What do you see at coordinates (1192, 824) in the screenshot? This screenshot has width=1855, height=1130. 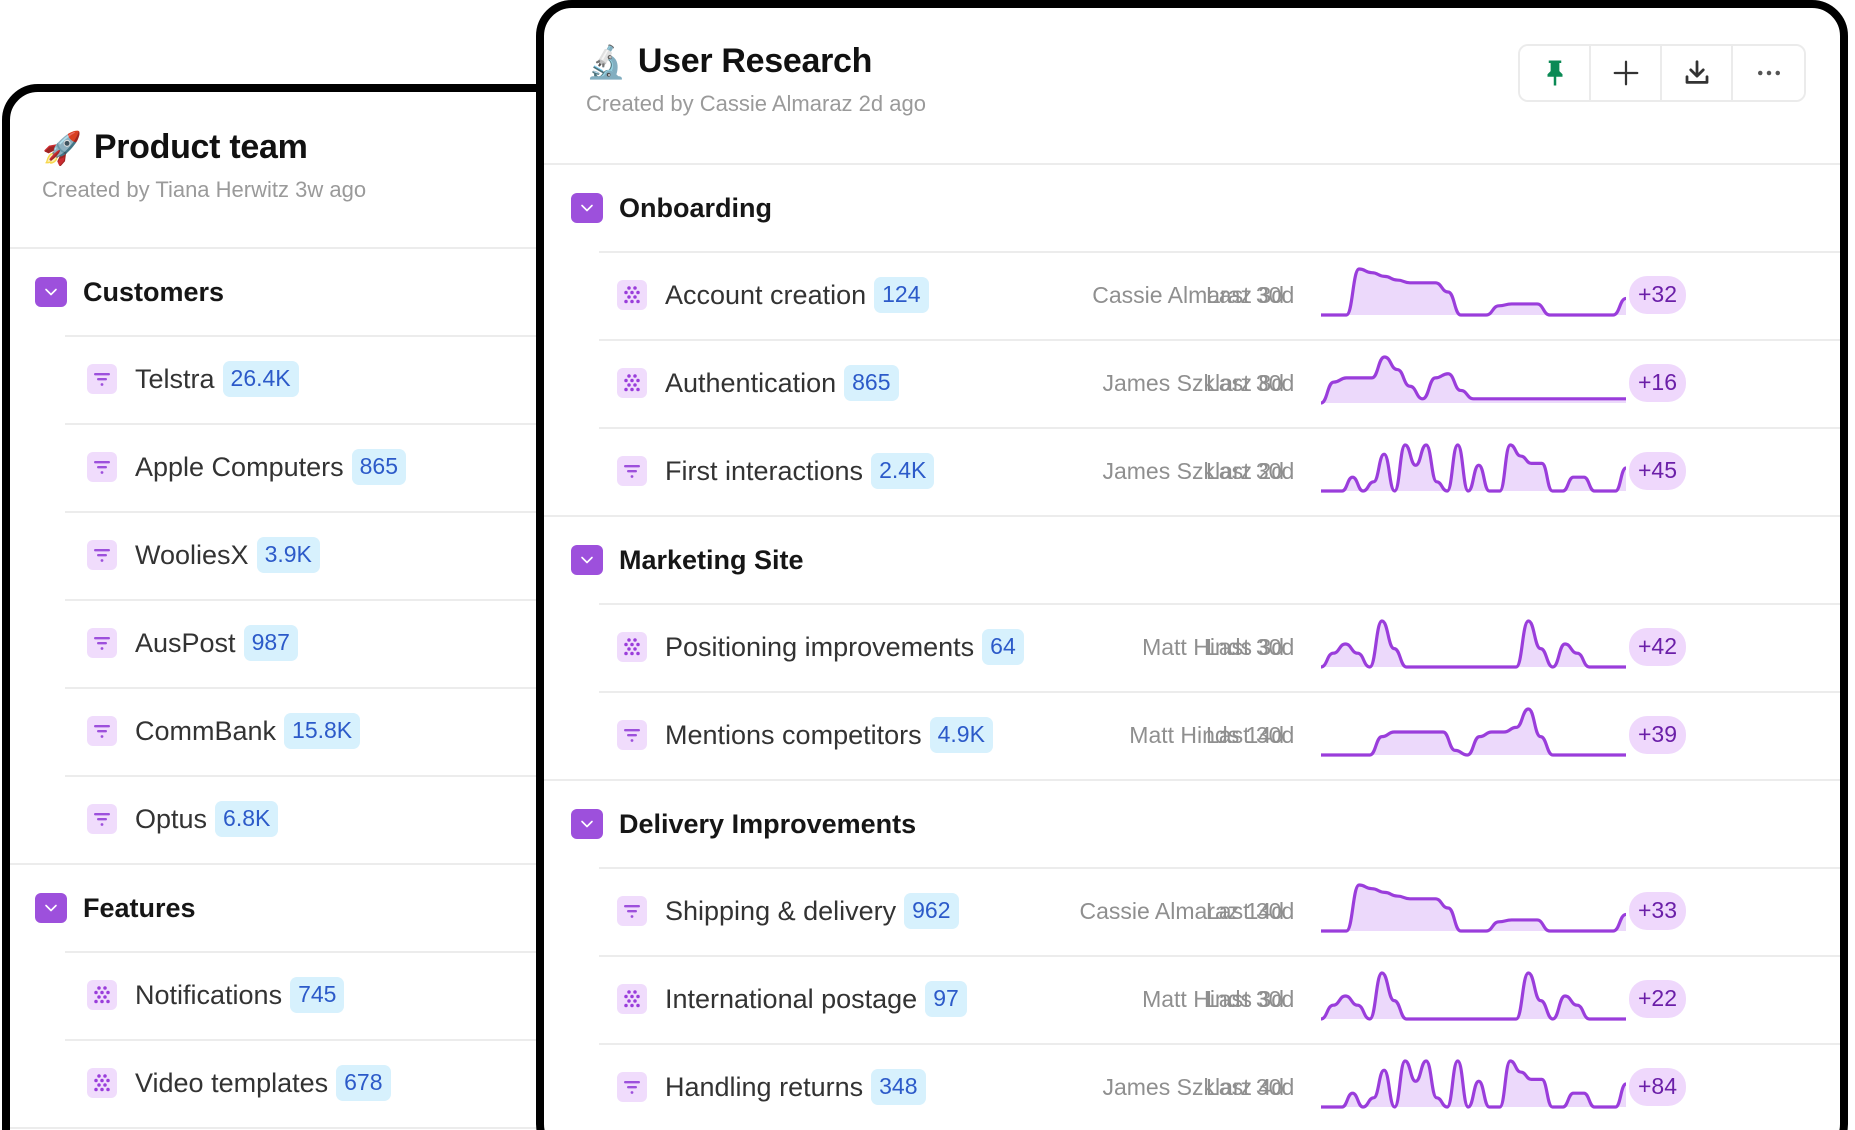 I see `section-header: Delivery Improvements` at bounding box center [1192, 824].